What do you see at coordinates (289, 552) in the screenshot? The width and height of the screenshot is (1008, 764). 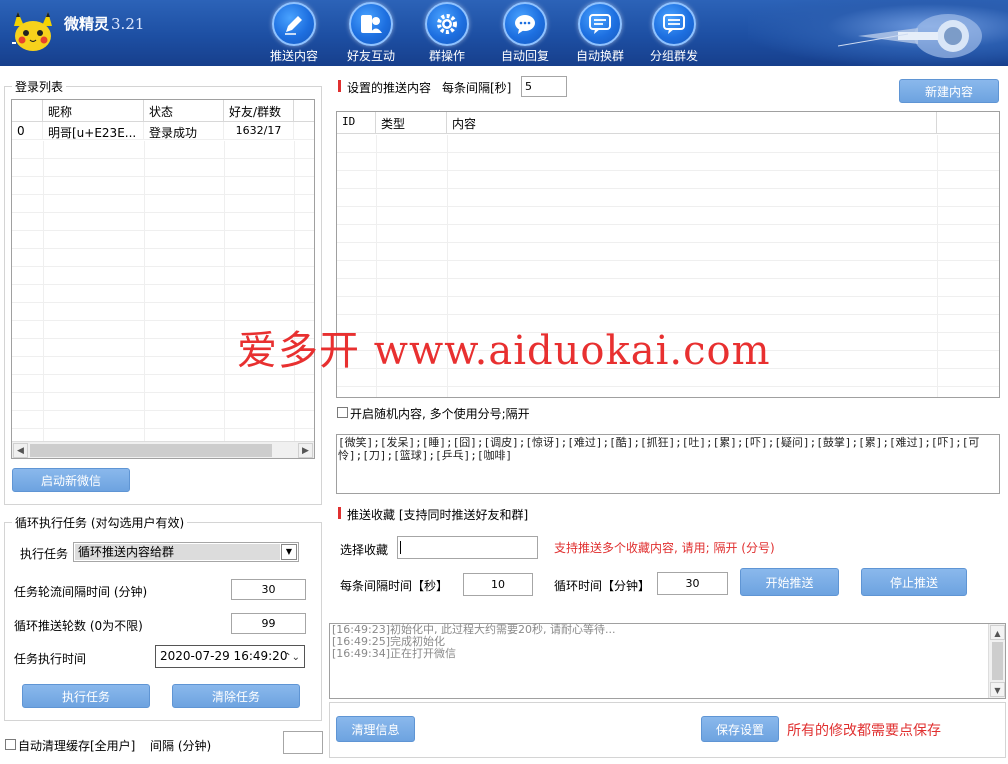 I see `chevron-down-icon: ▼` at bounding box center [289, 552].